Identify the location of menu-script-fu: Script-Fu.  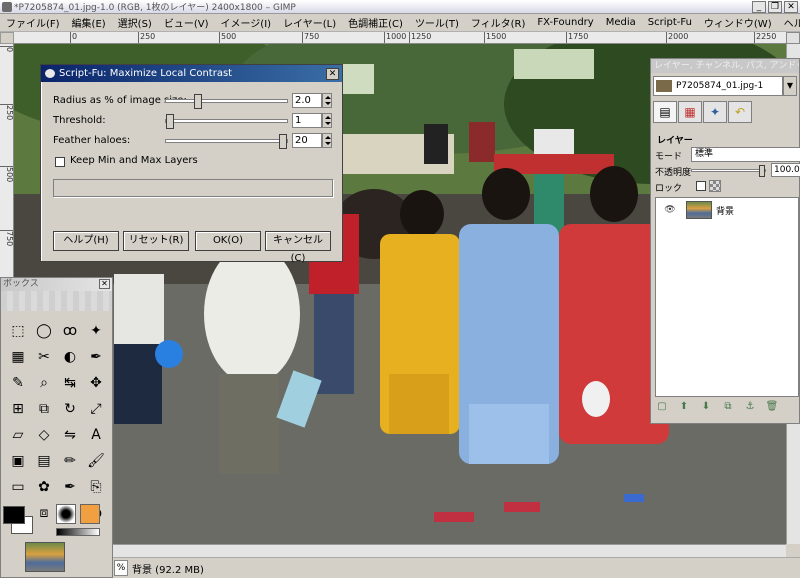
(670, 22).